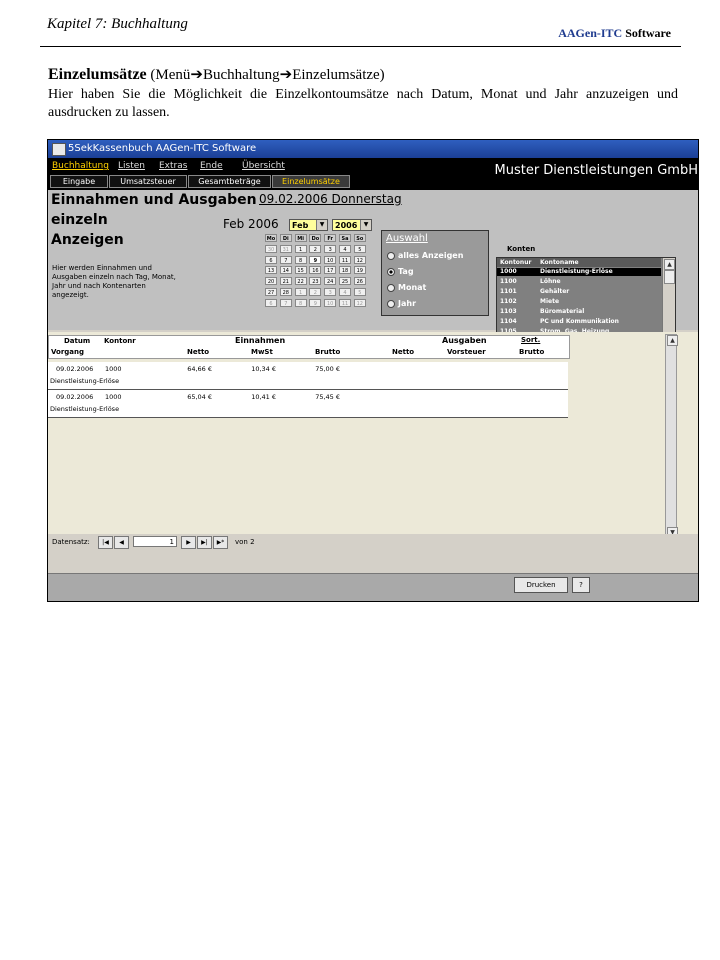 This screenshot has width=720, height=960. I want to click on calendar-day: 24, so click(330, 281).